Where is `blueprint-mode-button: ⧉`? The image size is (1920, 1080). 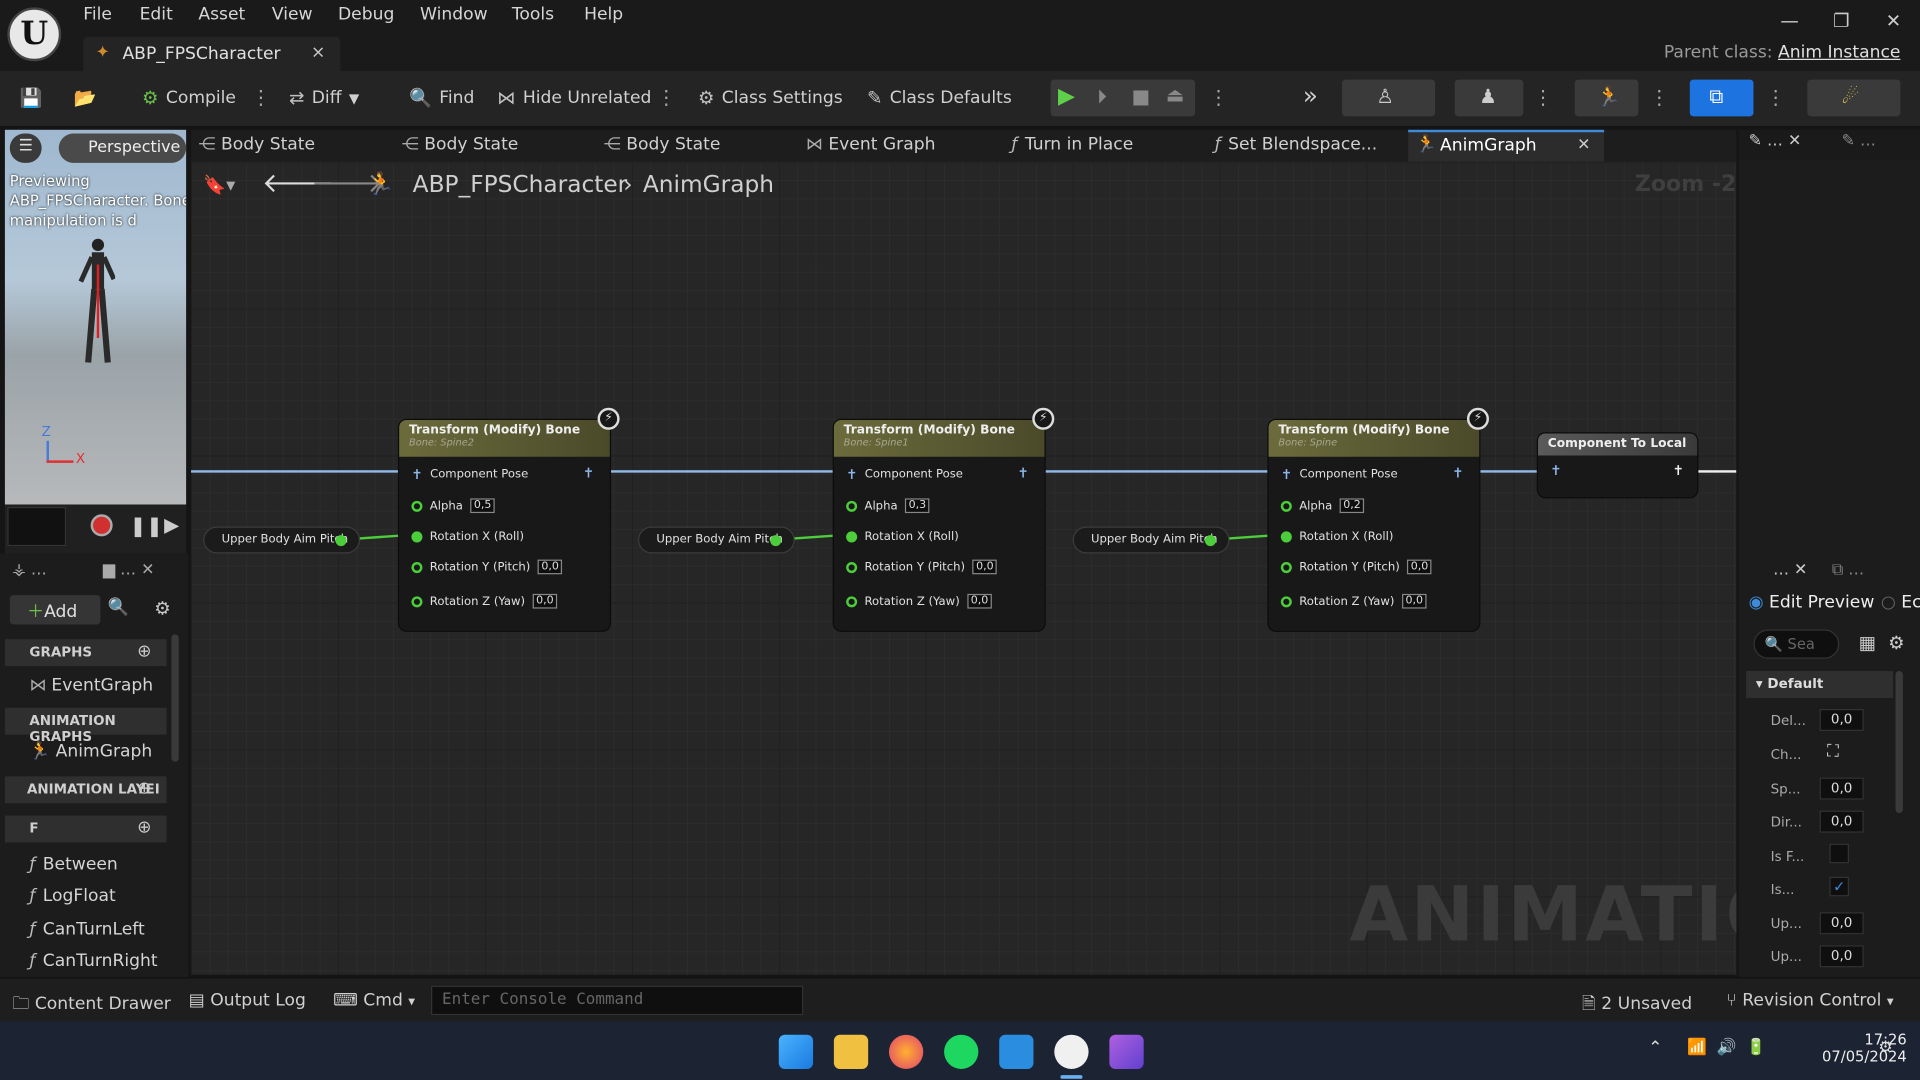
blueprint-mode-button: ⧉ is located at coordinates (1721, 98).